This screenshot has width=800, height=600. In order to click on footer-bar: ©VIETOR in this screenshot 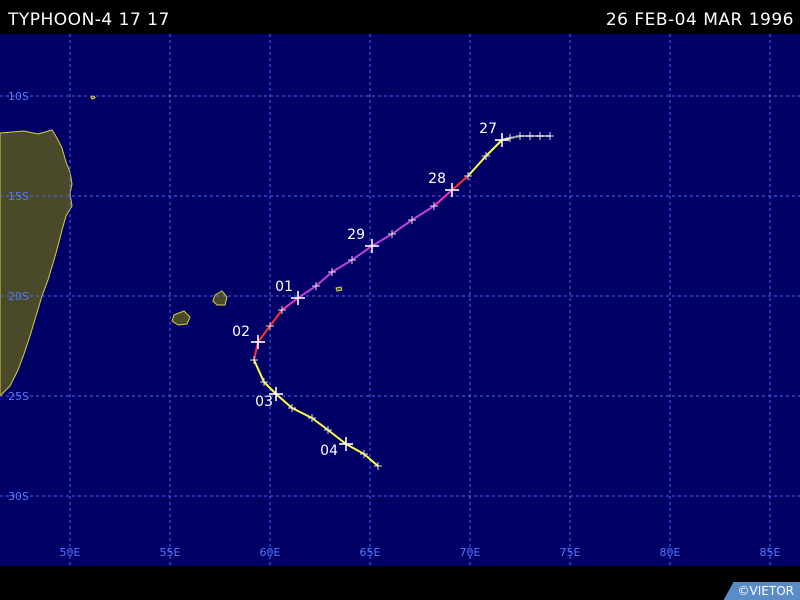, I will do `click(400, 583)`.